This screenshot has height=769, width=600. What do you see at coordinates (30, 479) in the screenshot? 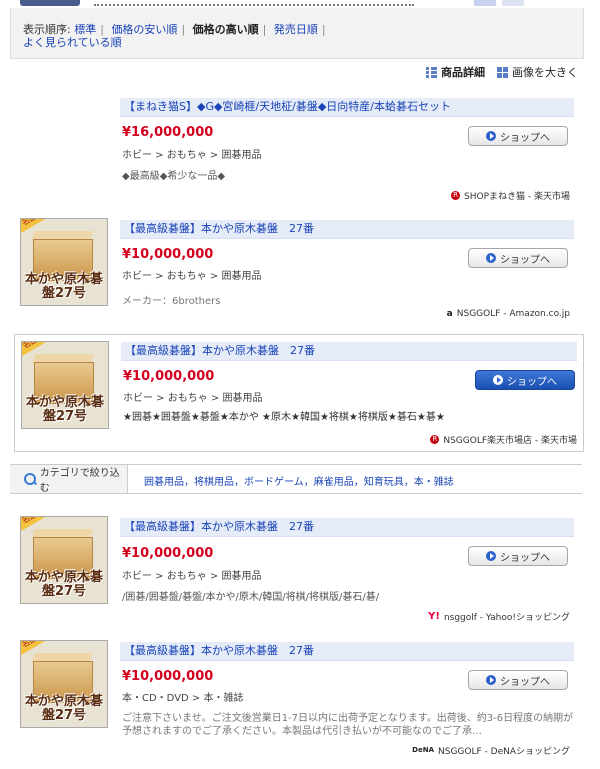
I see `magnifier-icon` at bounding box center [30, 479].